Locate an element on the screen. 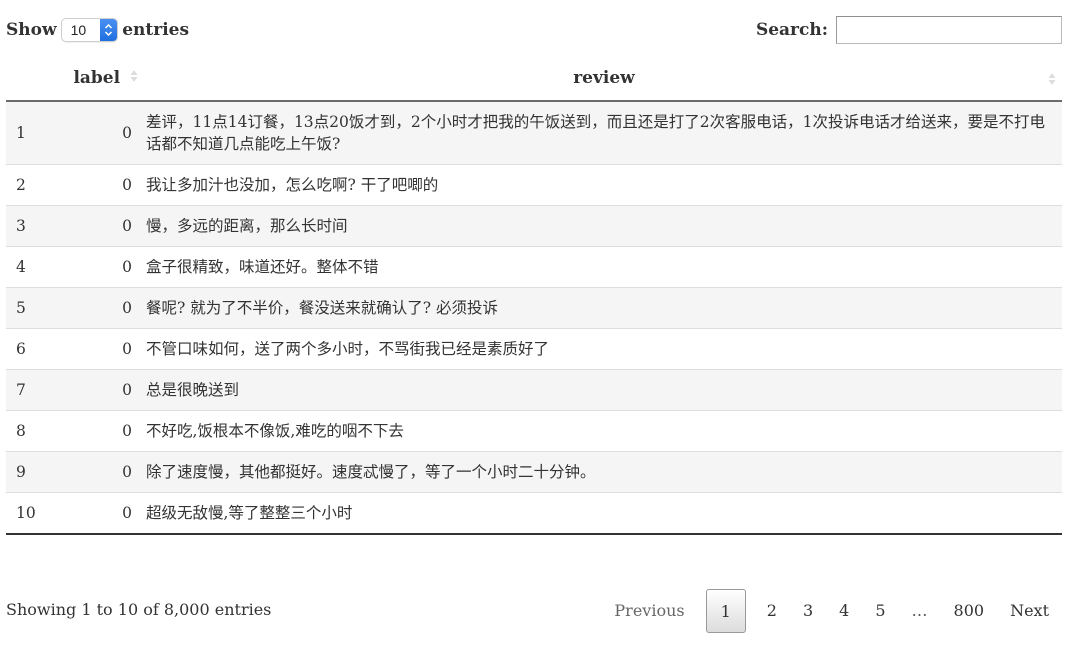 This screenshot has height=653, width=1080. entries-per-page-select: 10 is located at coordinates (89, 30).